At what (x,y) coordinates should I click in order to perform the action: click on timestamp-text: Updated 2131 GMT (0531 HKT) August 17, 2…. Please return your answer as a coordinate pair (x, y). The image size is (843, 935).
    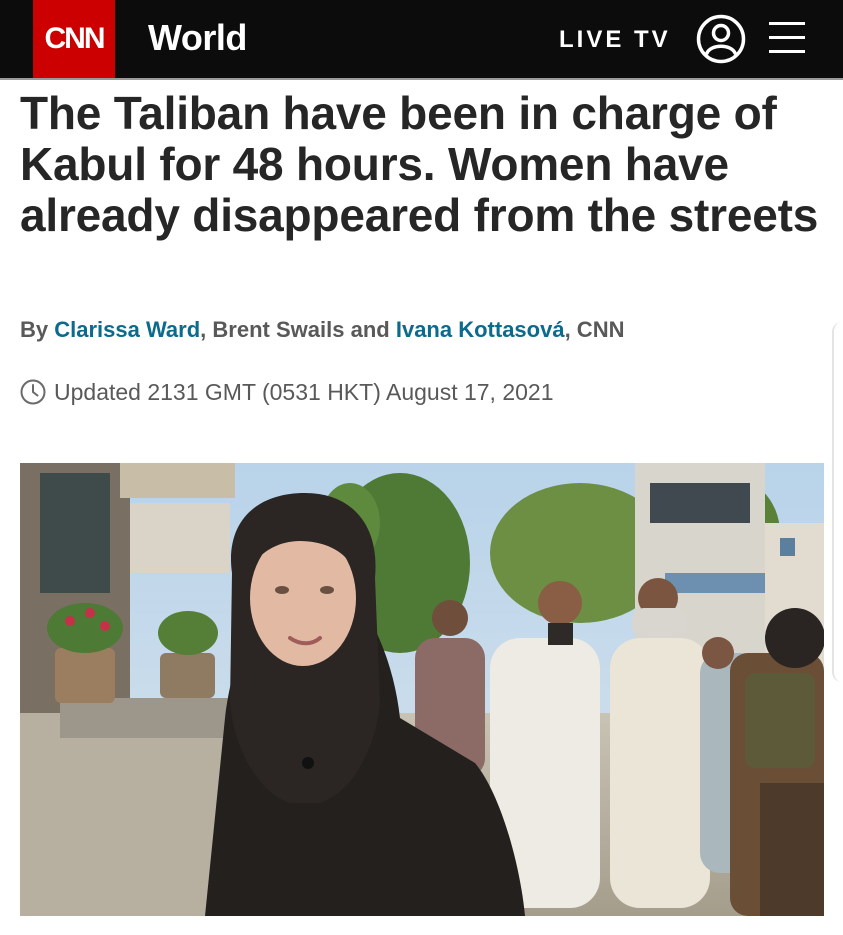
    Looking at the image, I should click on (304, 392).